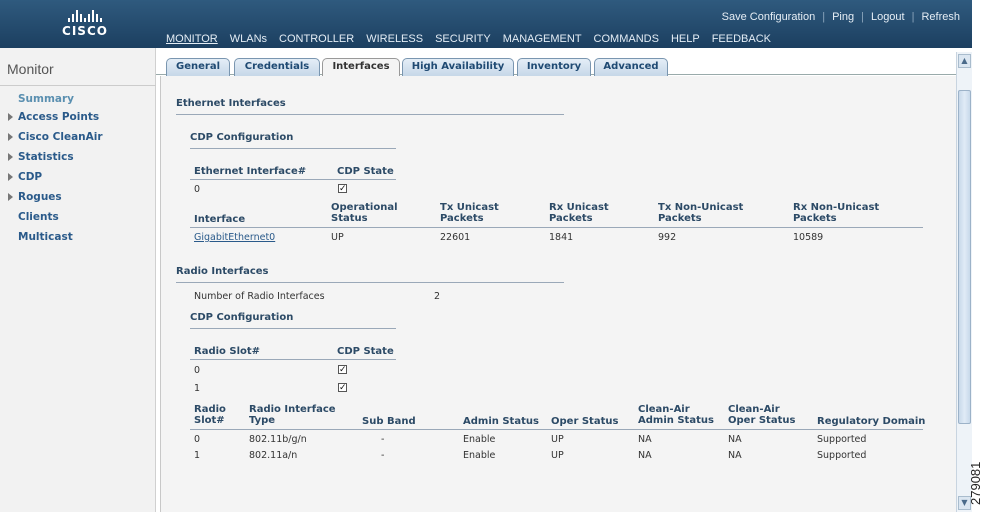  I want to click on radio-slot-header: Radio Slot#, so click(227, 351).